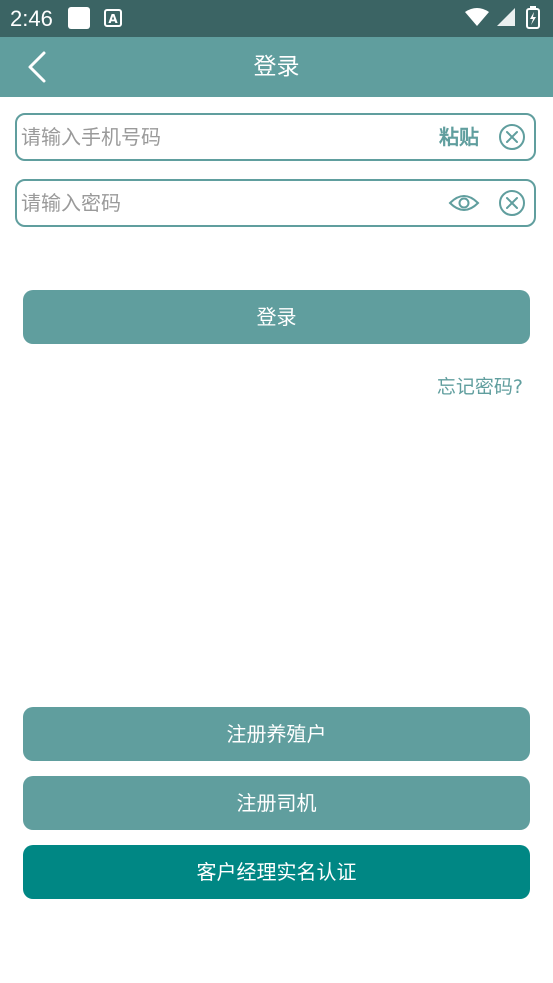 The height and width of the screenshot is (983, 553). I want to click on back-button, so click(38, 67).